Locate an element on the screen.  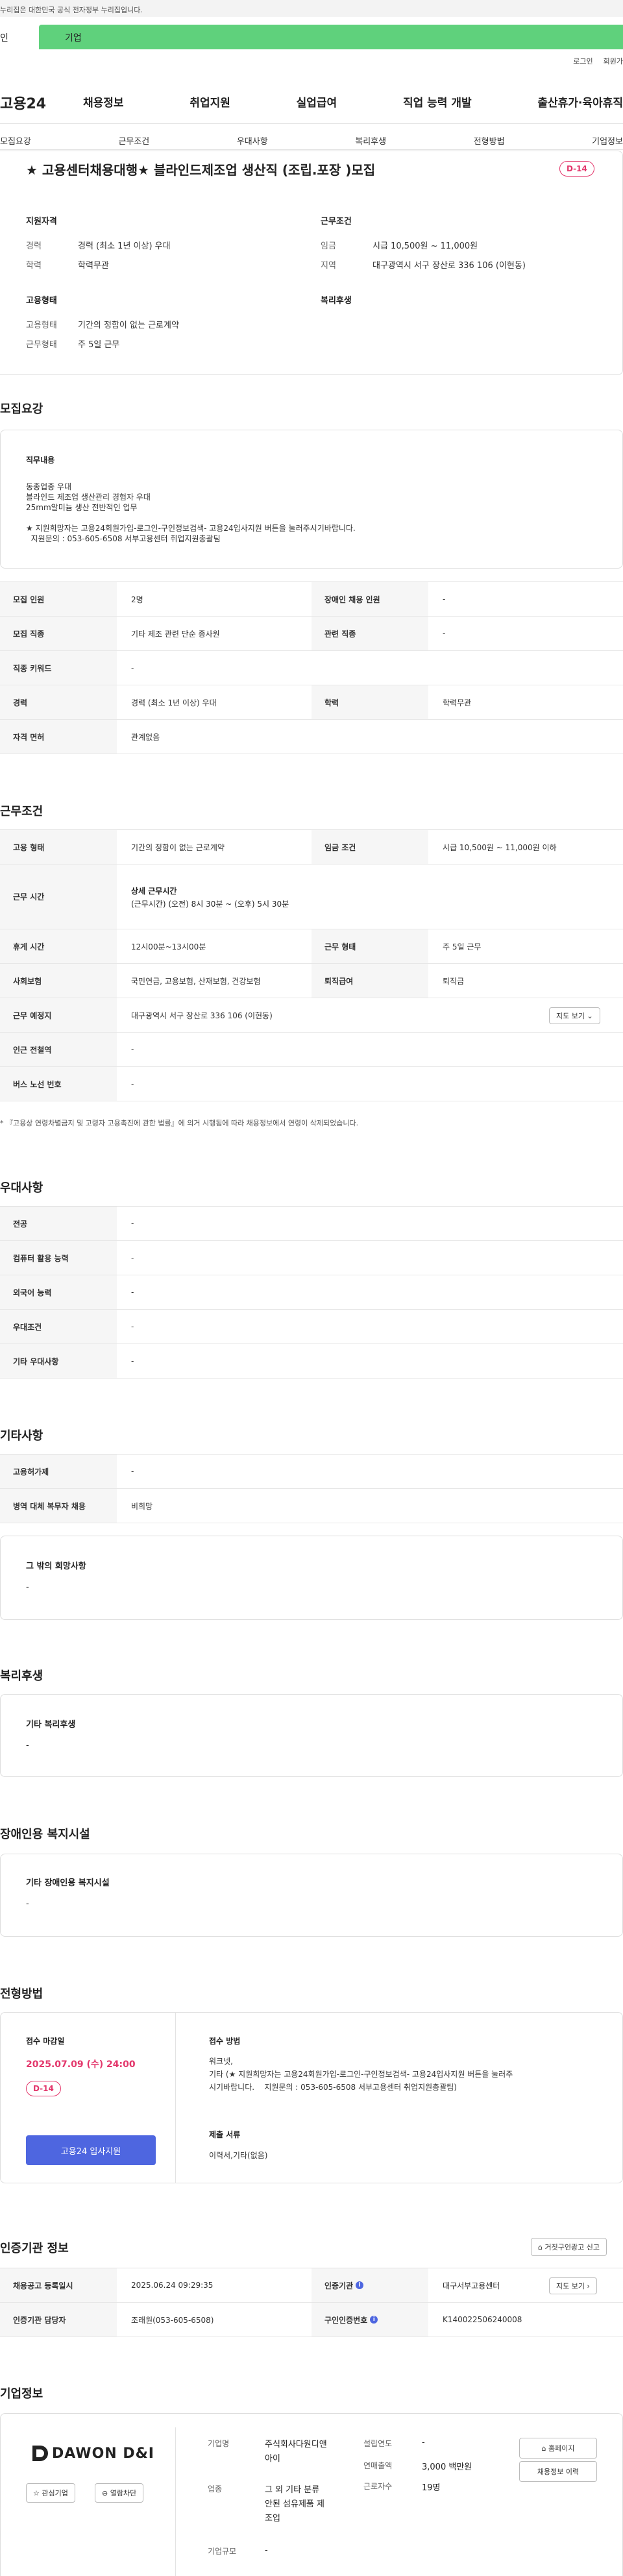
table-key: 고용허가제 is located at coordinates (58, 1471).